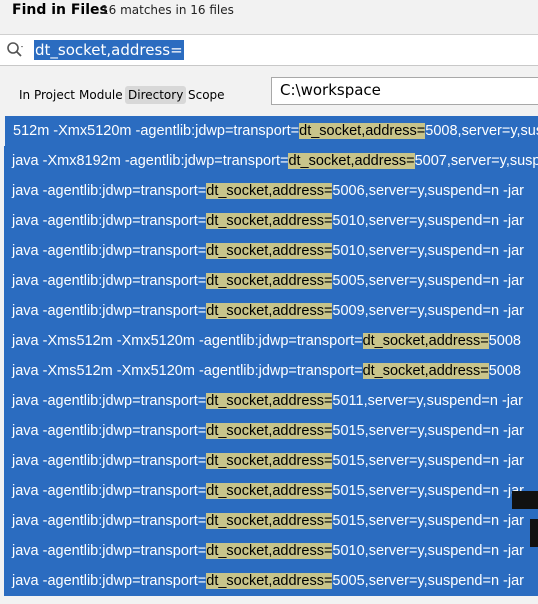 The width and height of the screenshot is (538, 604). Describe the element at coordinates (404, 91) in the screenshot. I see `directory-path-field: C:\workspace` at that location.